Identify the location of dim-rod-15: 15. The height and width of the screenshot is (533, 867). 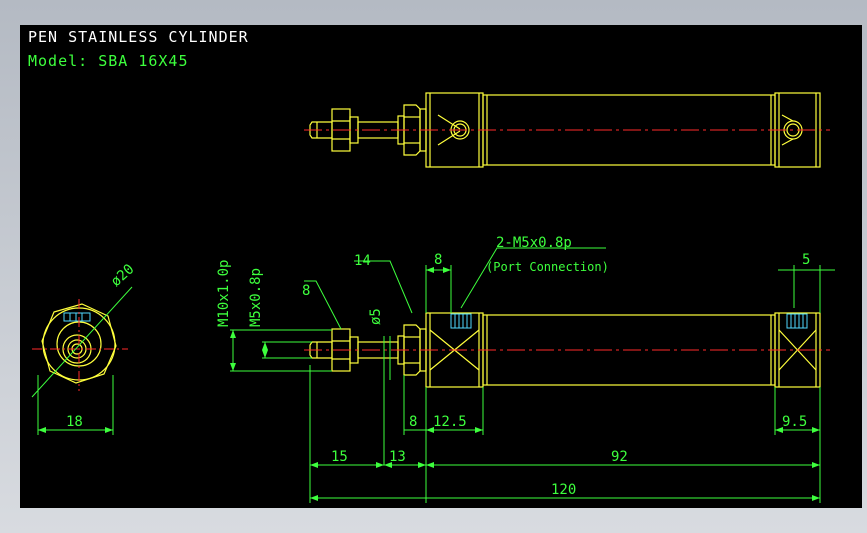
(339, 457).